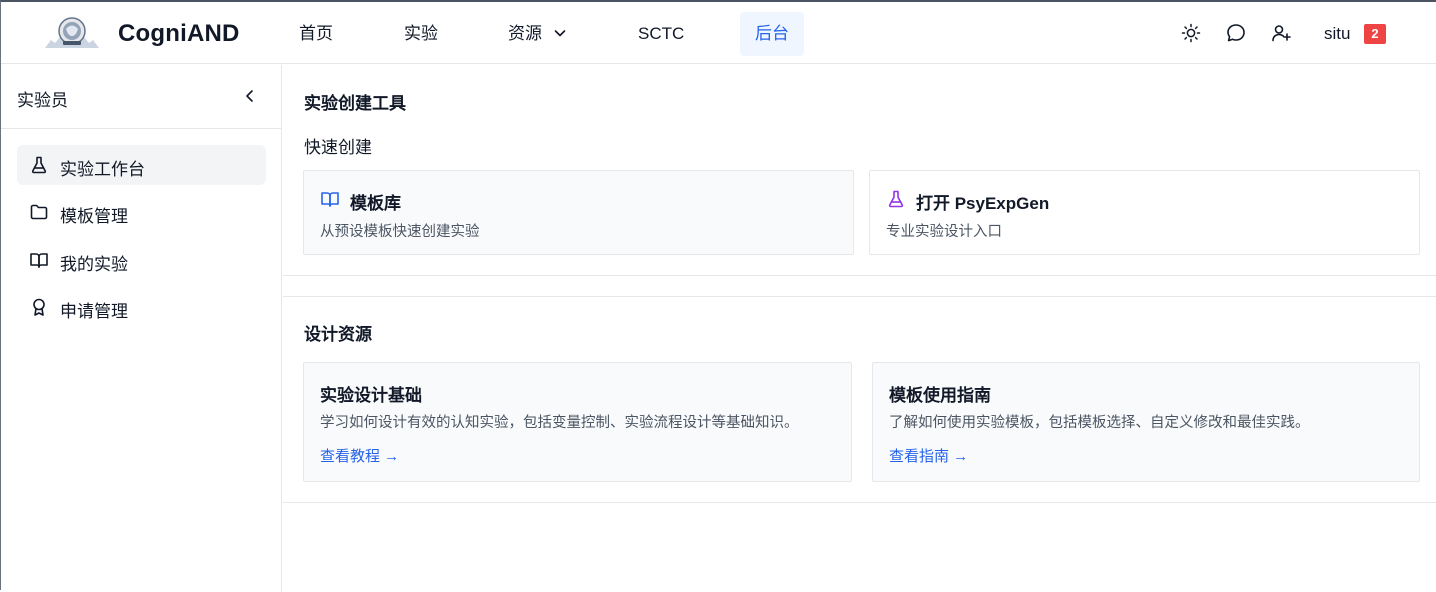  What do you see at coordinates (940, 395) in the screenshot?
I see `card-title: 模板使用指南` at bounding box center [940, 395].